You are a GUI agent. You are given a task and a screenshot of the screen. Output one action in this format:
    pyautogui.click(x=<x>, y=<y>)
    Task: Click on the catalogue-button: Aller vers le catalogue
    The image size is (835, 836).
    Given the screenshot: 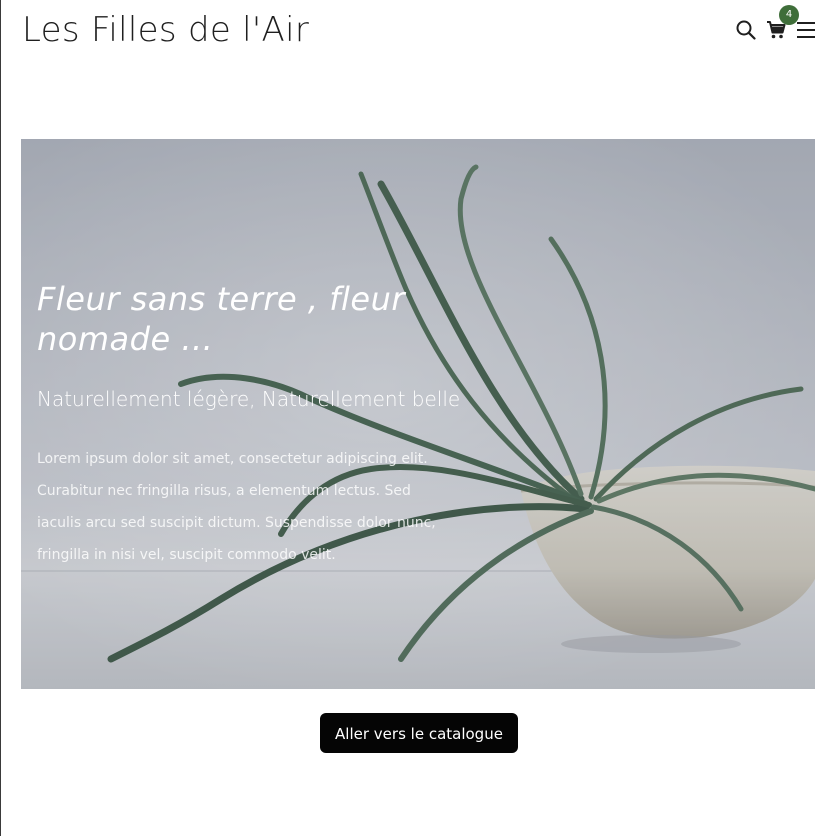 What is the action you would take?
    pyautogui.click(x=419, y=733)
    